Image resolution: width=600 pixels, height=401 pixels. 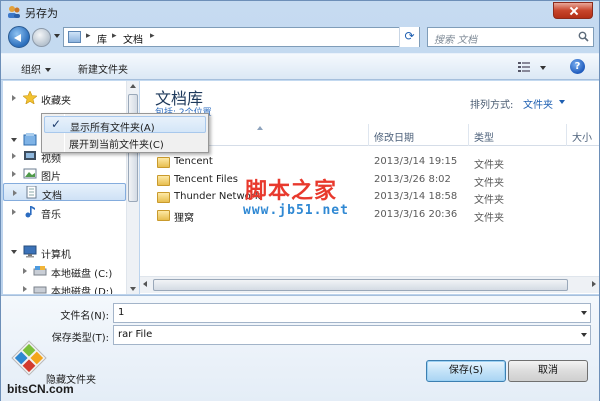 I want to click on sidebar-item-pictures: 图片, so click(x=64, y=174).